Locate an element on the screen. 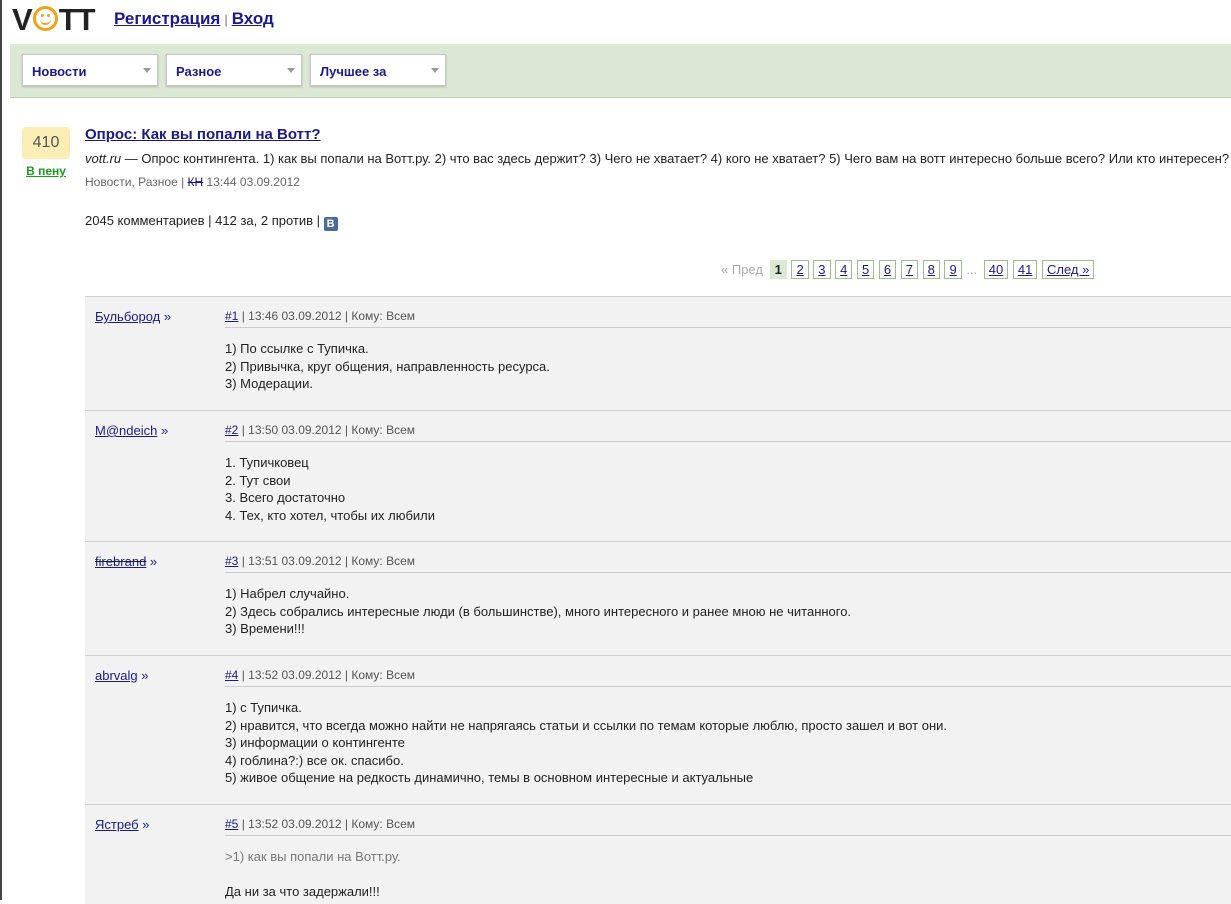 This screenshot has width=1231, height=904. comment-quote: >1) как вы попали на Вотт.ру. is located at coordinates (313, 856).